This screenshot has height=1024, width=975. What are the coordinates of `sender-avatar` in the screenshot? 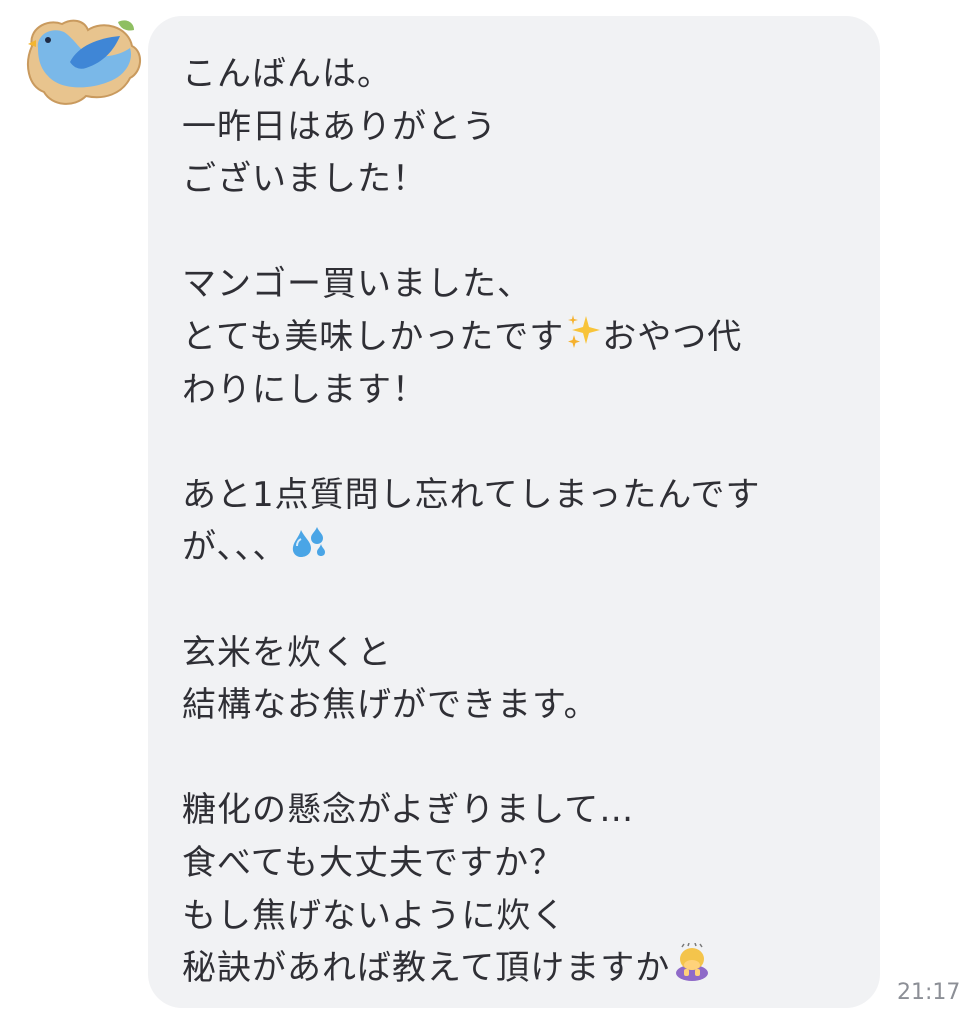 It's located at (83, 63).